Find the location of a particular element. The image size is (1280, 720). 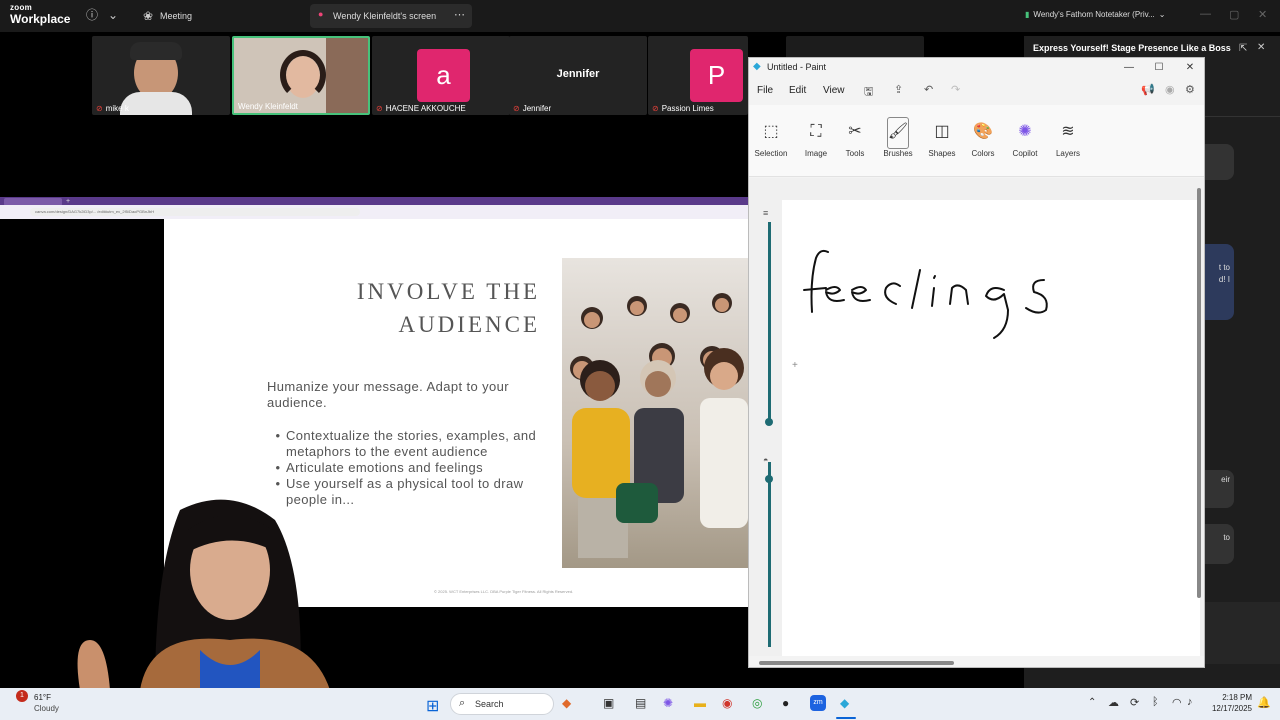

maximize-icon: ▢ is located at coordinates (1234, 14).